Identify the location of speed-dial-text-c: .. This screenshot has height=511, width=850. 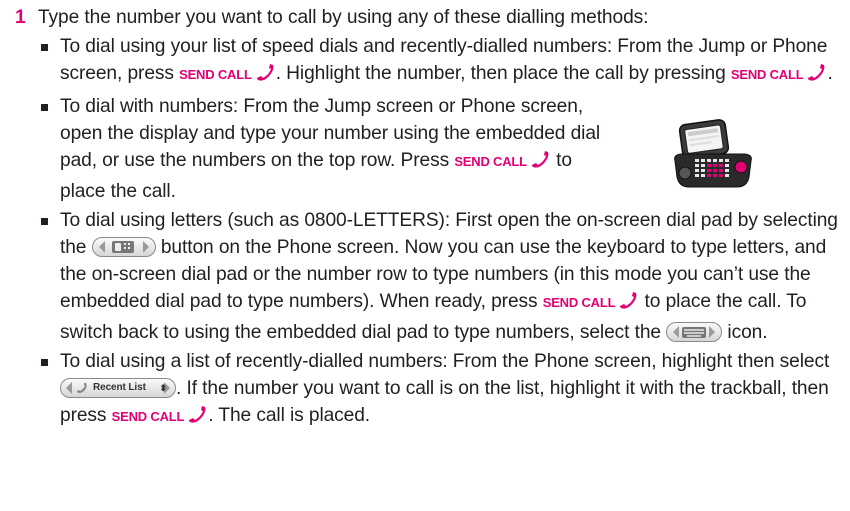
(830, 73).